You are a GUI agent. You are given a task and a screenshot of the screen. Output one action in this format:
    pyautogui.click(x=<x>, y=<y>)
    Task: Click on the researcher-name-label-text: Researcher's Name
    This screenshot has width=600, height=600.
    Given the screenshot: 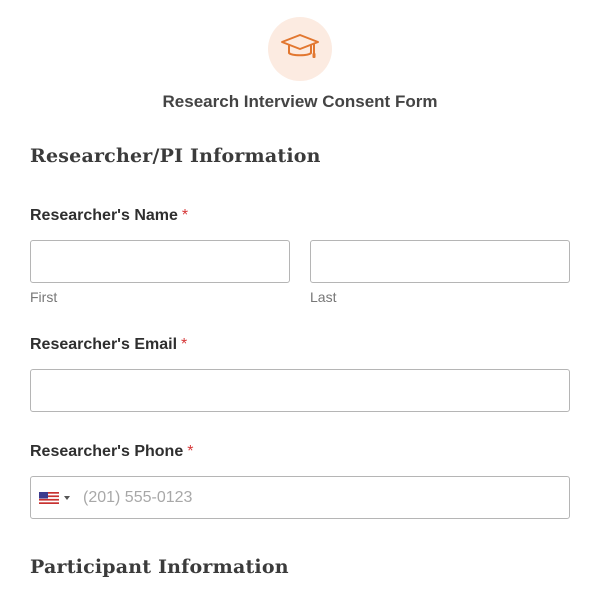 What is the action you would take?
    pyautogui.click(x=104, y=215)
    